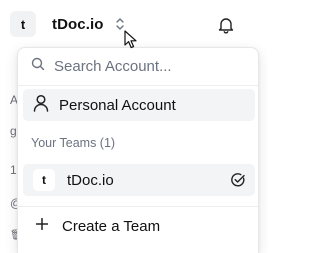 This screenshot has height=253, width=320. What do you see at coordinates (13, 131) in the screenshot?
I see `bg-sidebar-glyph: g` at bounding box center [13, 131].